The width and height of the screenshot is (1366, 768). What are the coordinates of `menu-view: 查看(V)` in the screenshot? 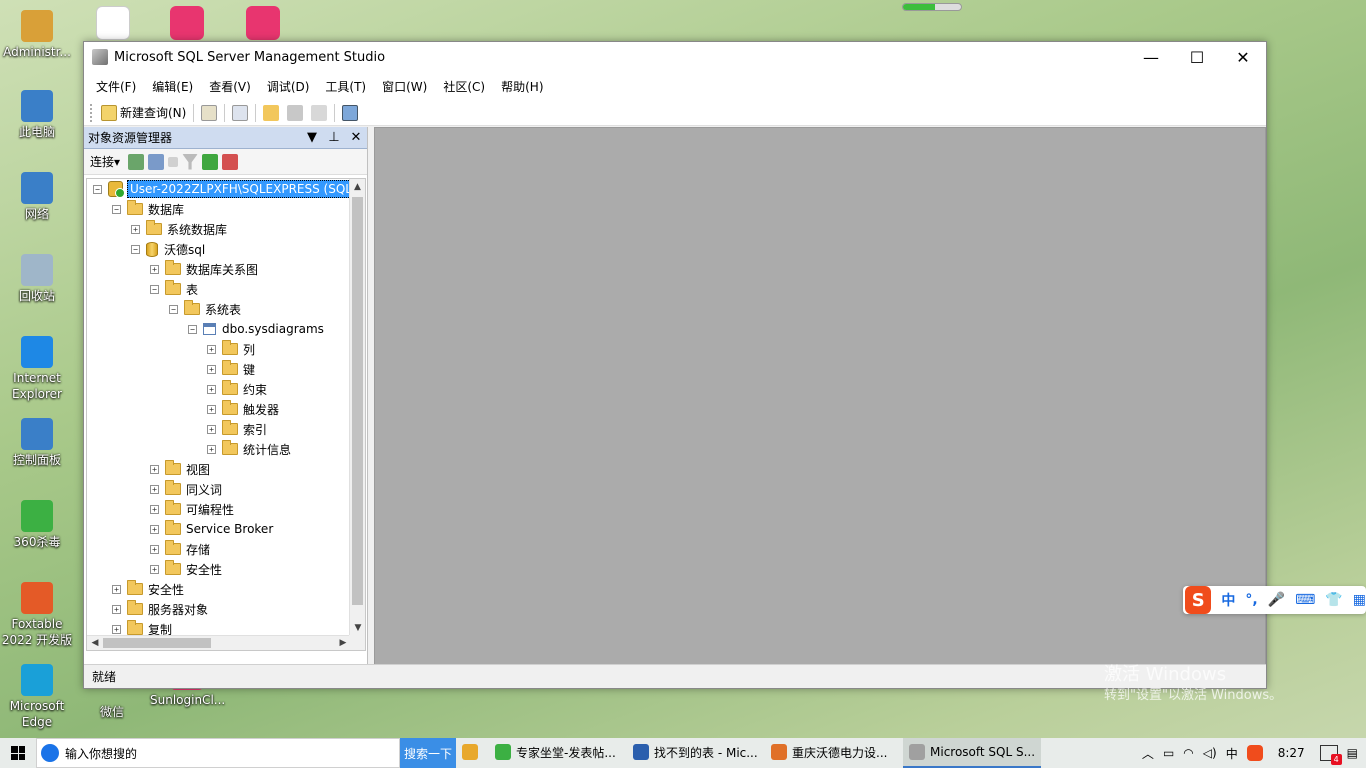 It's located at (230, 86).